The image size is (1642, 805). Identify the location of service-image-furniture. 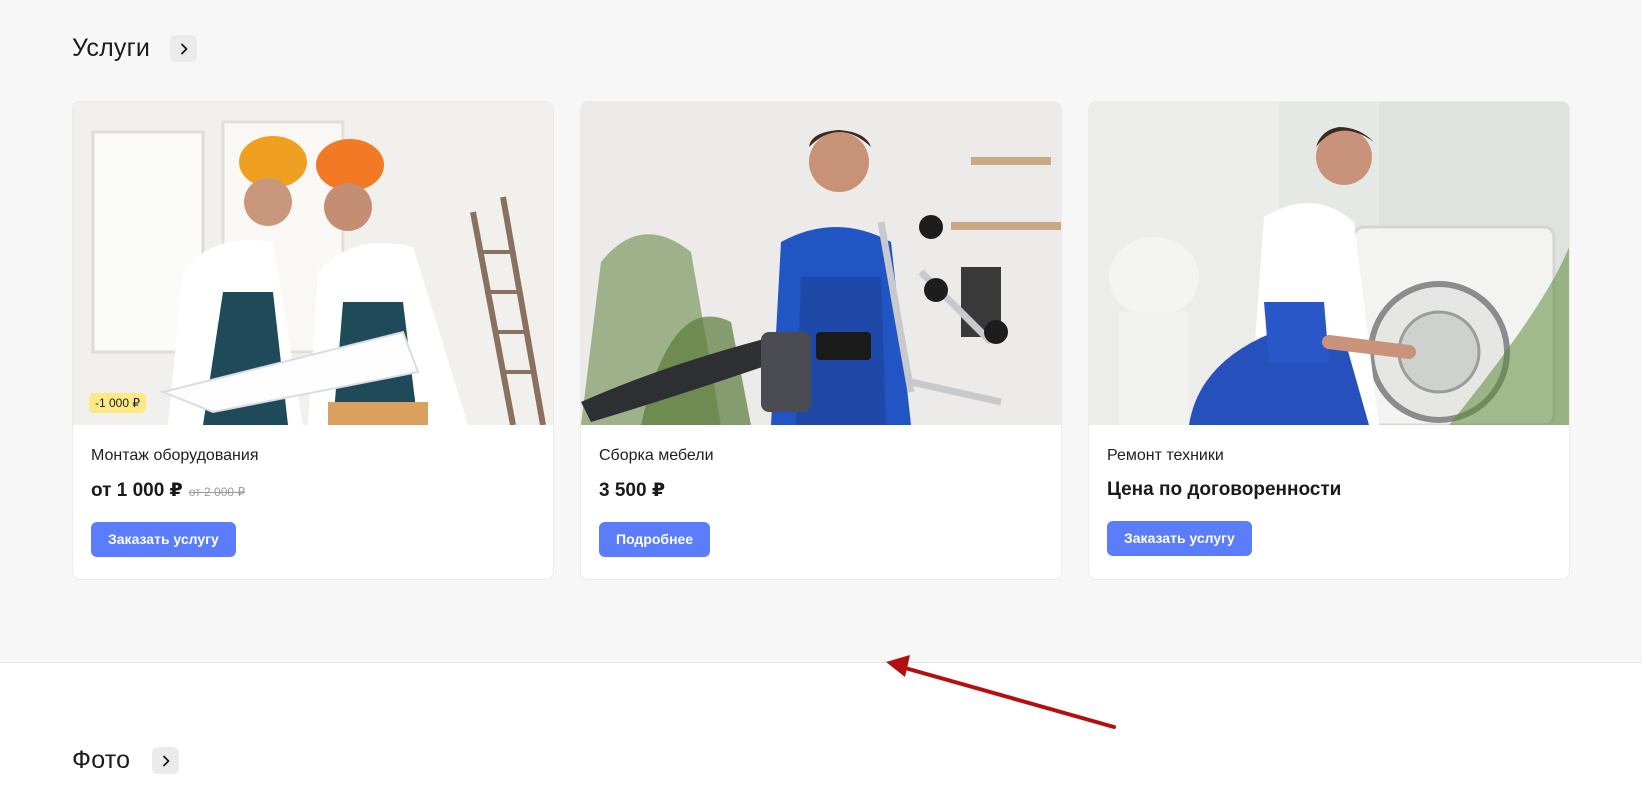
(821, 263).